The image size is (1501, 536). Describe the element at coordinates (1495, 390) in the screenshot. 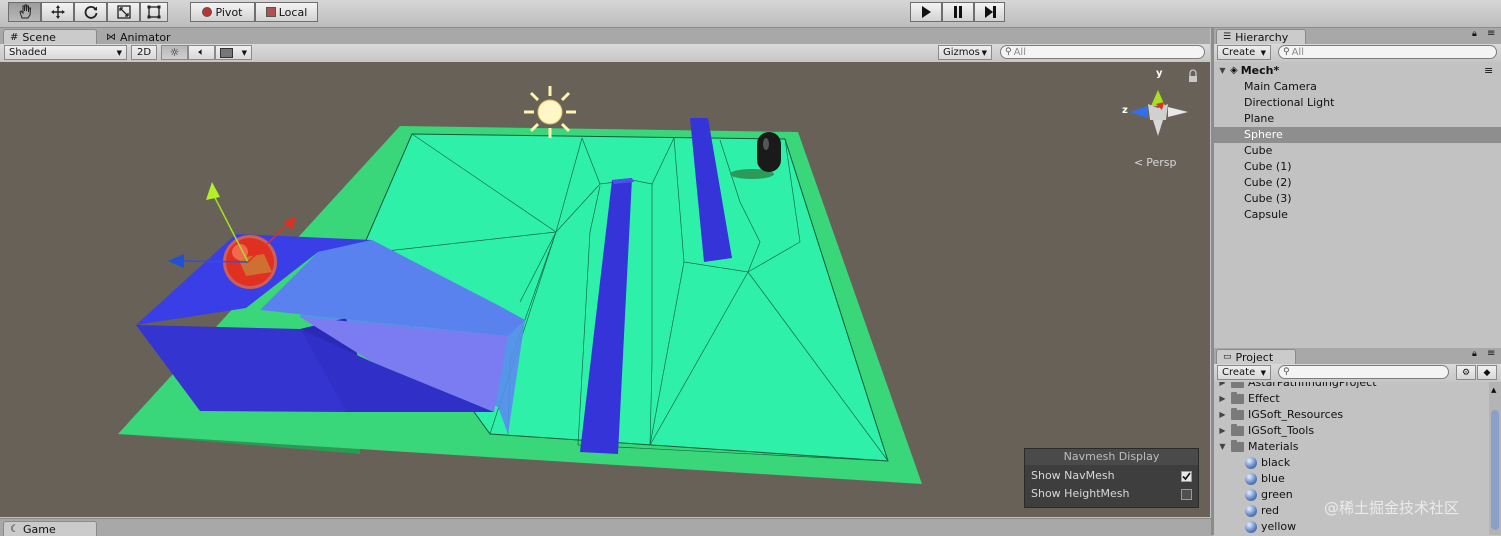

I see `scroll-up-icon: ▲` at that location.